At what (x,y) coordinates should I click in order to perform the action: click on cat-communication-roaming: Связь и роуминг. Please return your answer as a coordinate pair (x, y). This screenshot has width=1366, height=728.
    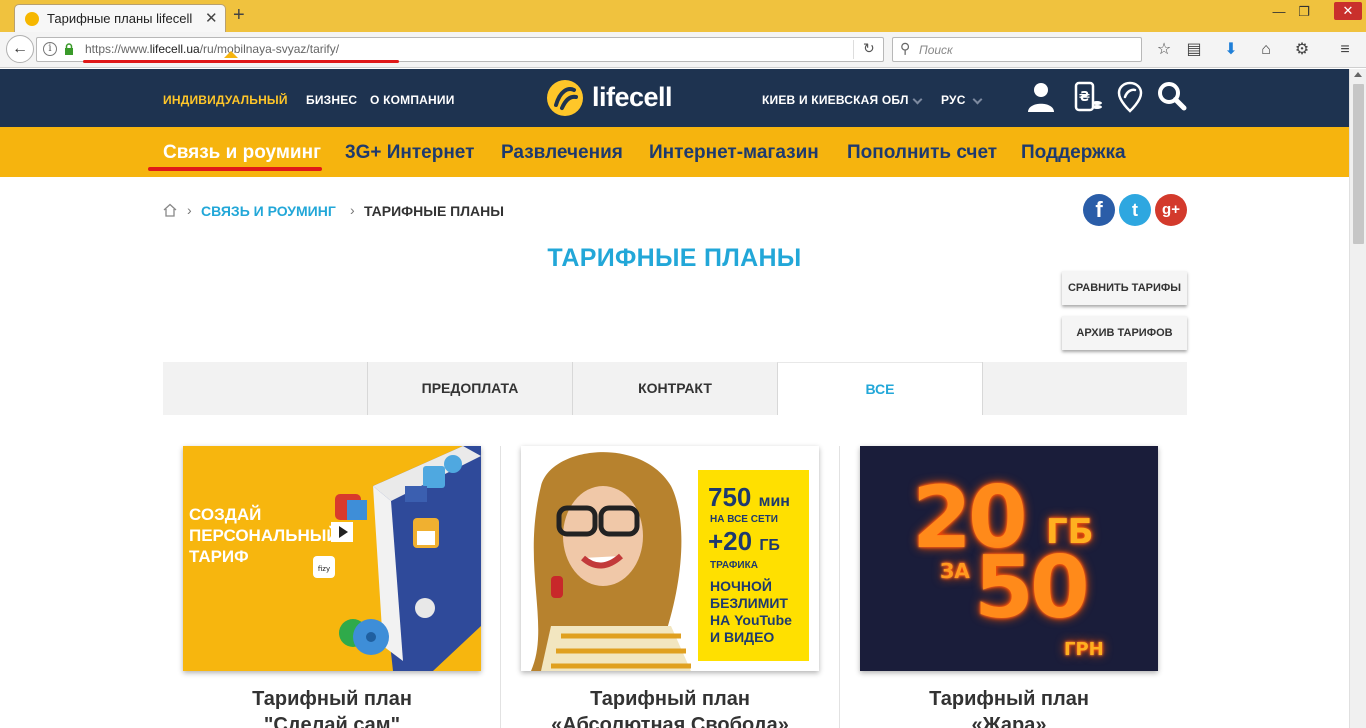
    Looking at the image, I should click on (242, 153).